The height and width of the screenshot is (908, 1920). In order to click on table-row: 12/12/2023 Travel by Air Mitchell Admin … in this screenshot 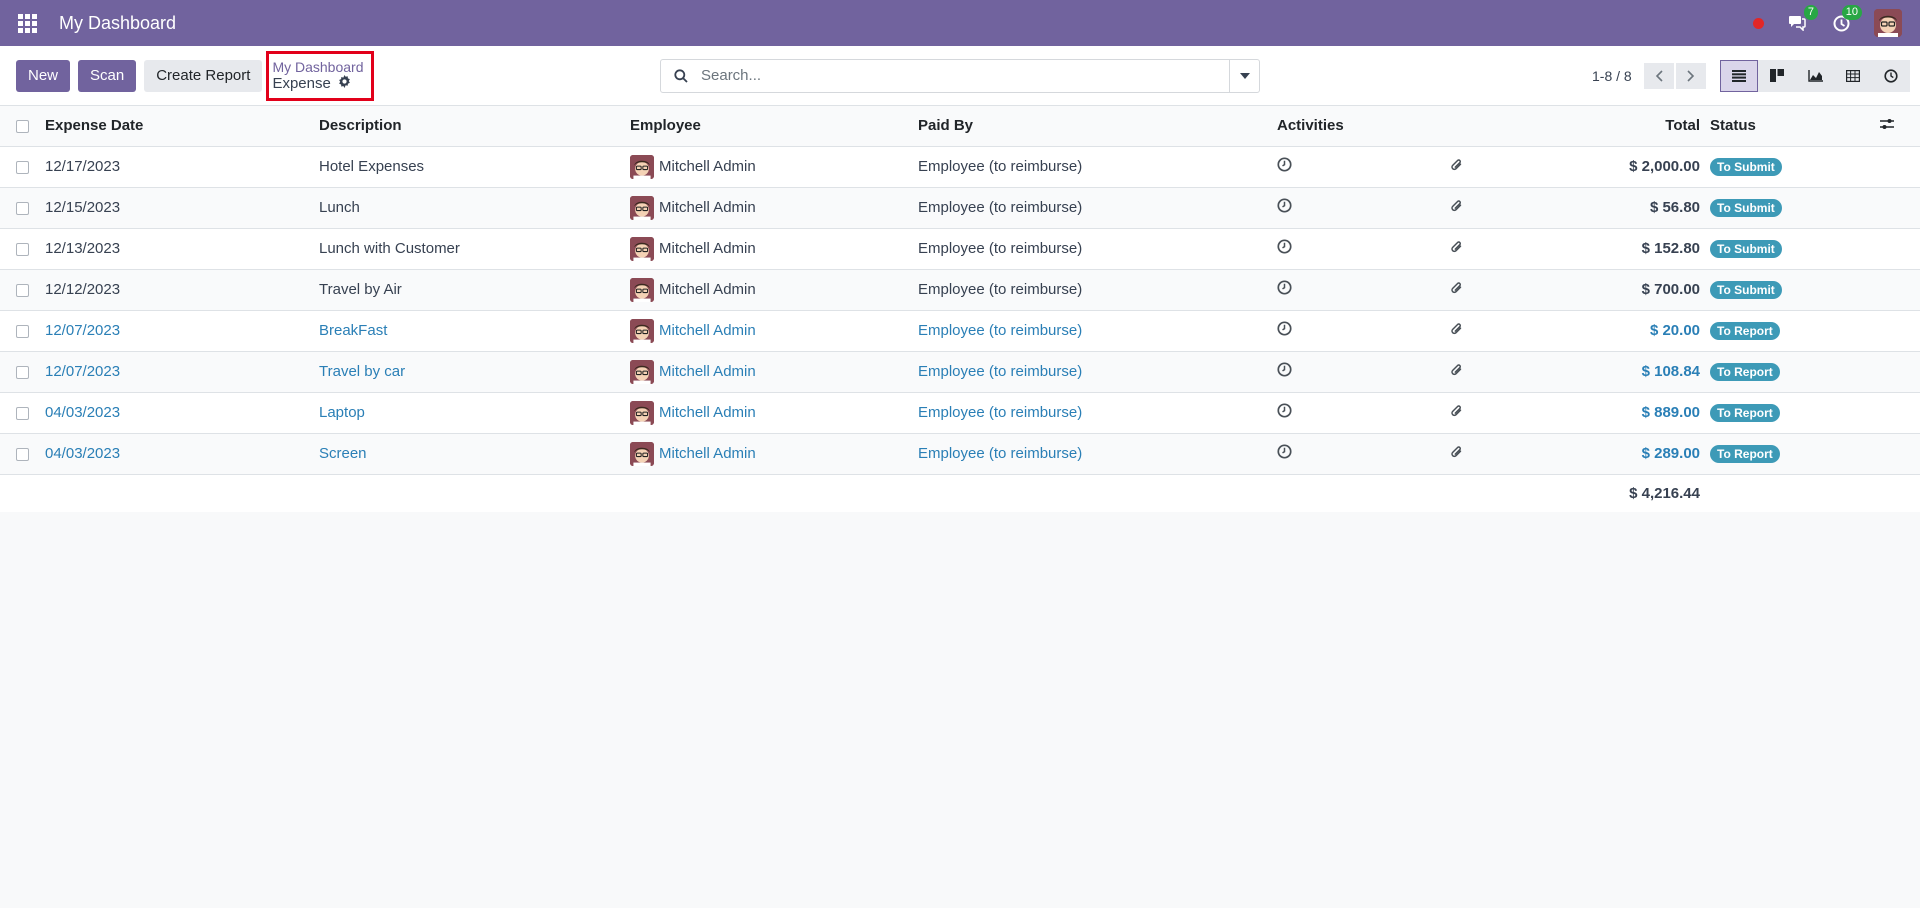, I will do `click(960, 290)`.